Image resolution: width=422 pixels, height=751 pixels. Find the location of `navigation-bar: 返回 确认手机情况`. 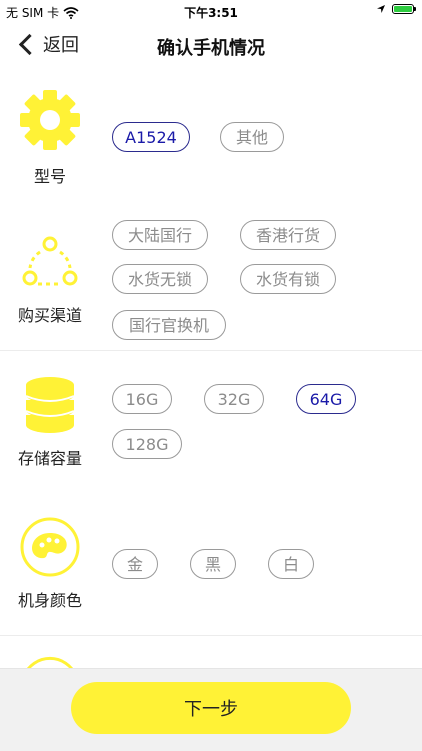

navigation-bar: 返回 确认手机情况 is located at coordinates (211, 44).